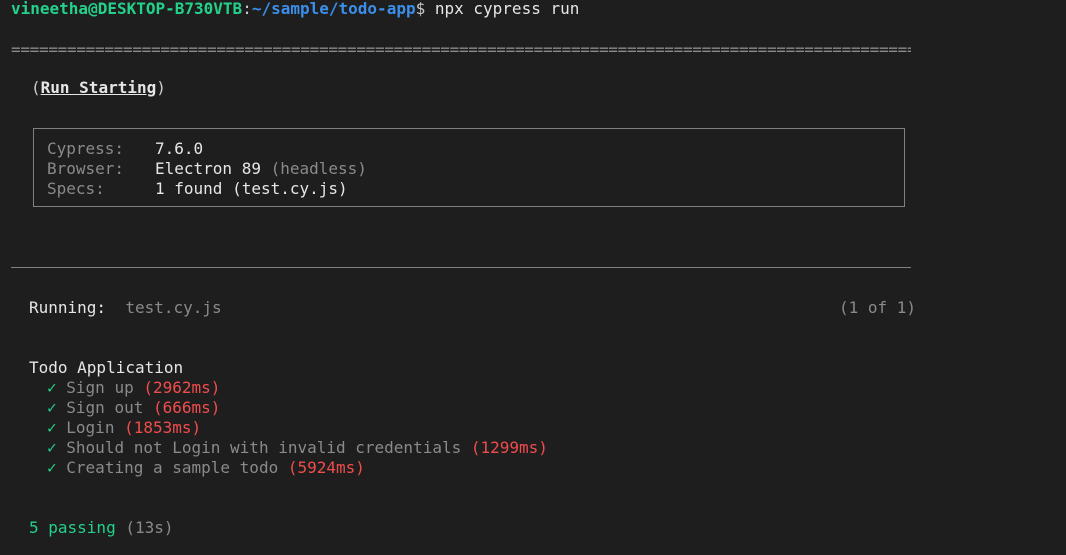 The width and height of the screenshot is (1066, 555). What do you see at coordinates (173, 307) in the screenshot?
I see `running-spec: test.cy.js` at bounding box center [173, 307].